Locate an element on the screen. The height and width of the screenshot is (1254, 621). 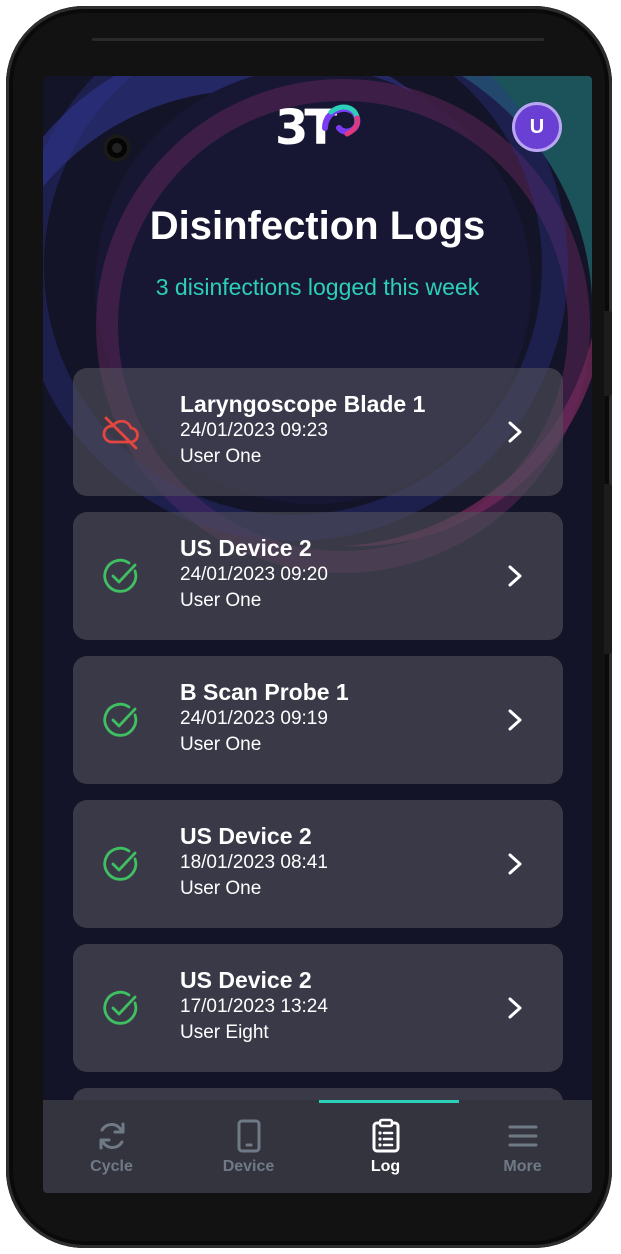
log-card: US Device 2 18/01/2023 08:41 User One is located at coordinates (318, 864).